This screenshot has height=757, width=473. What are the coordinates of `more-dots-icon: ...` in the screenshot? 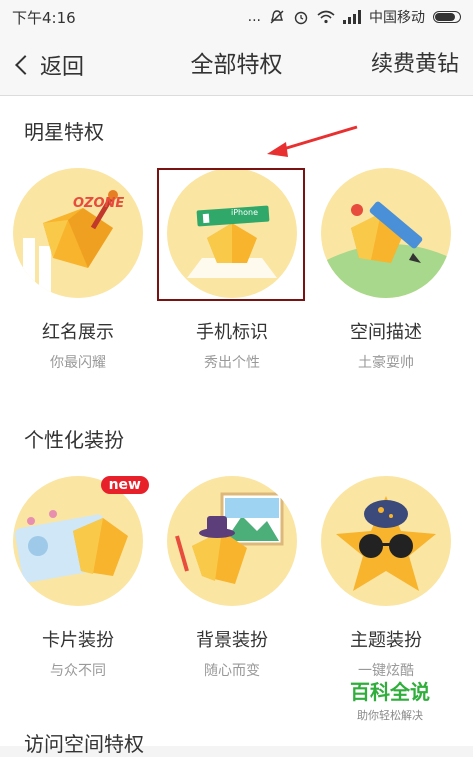 It's located at (254, 17).